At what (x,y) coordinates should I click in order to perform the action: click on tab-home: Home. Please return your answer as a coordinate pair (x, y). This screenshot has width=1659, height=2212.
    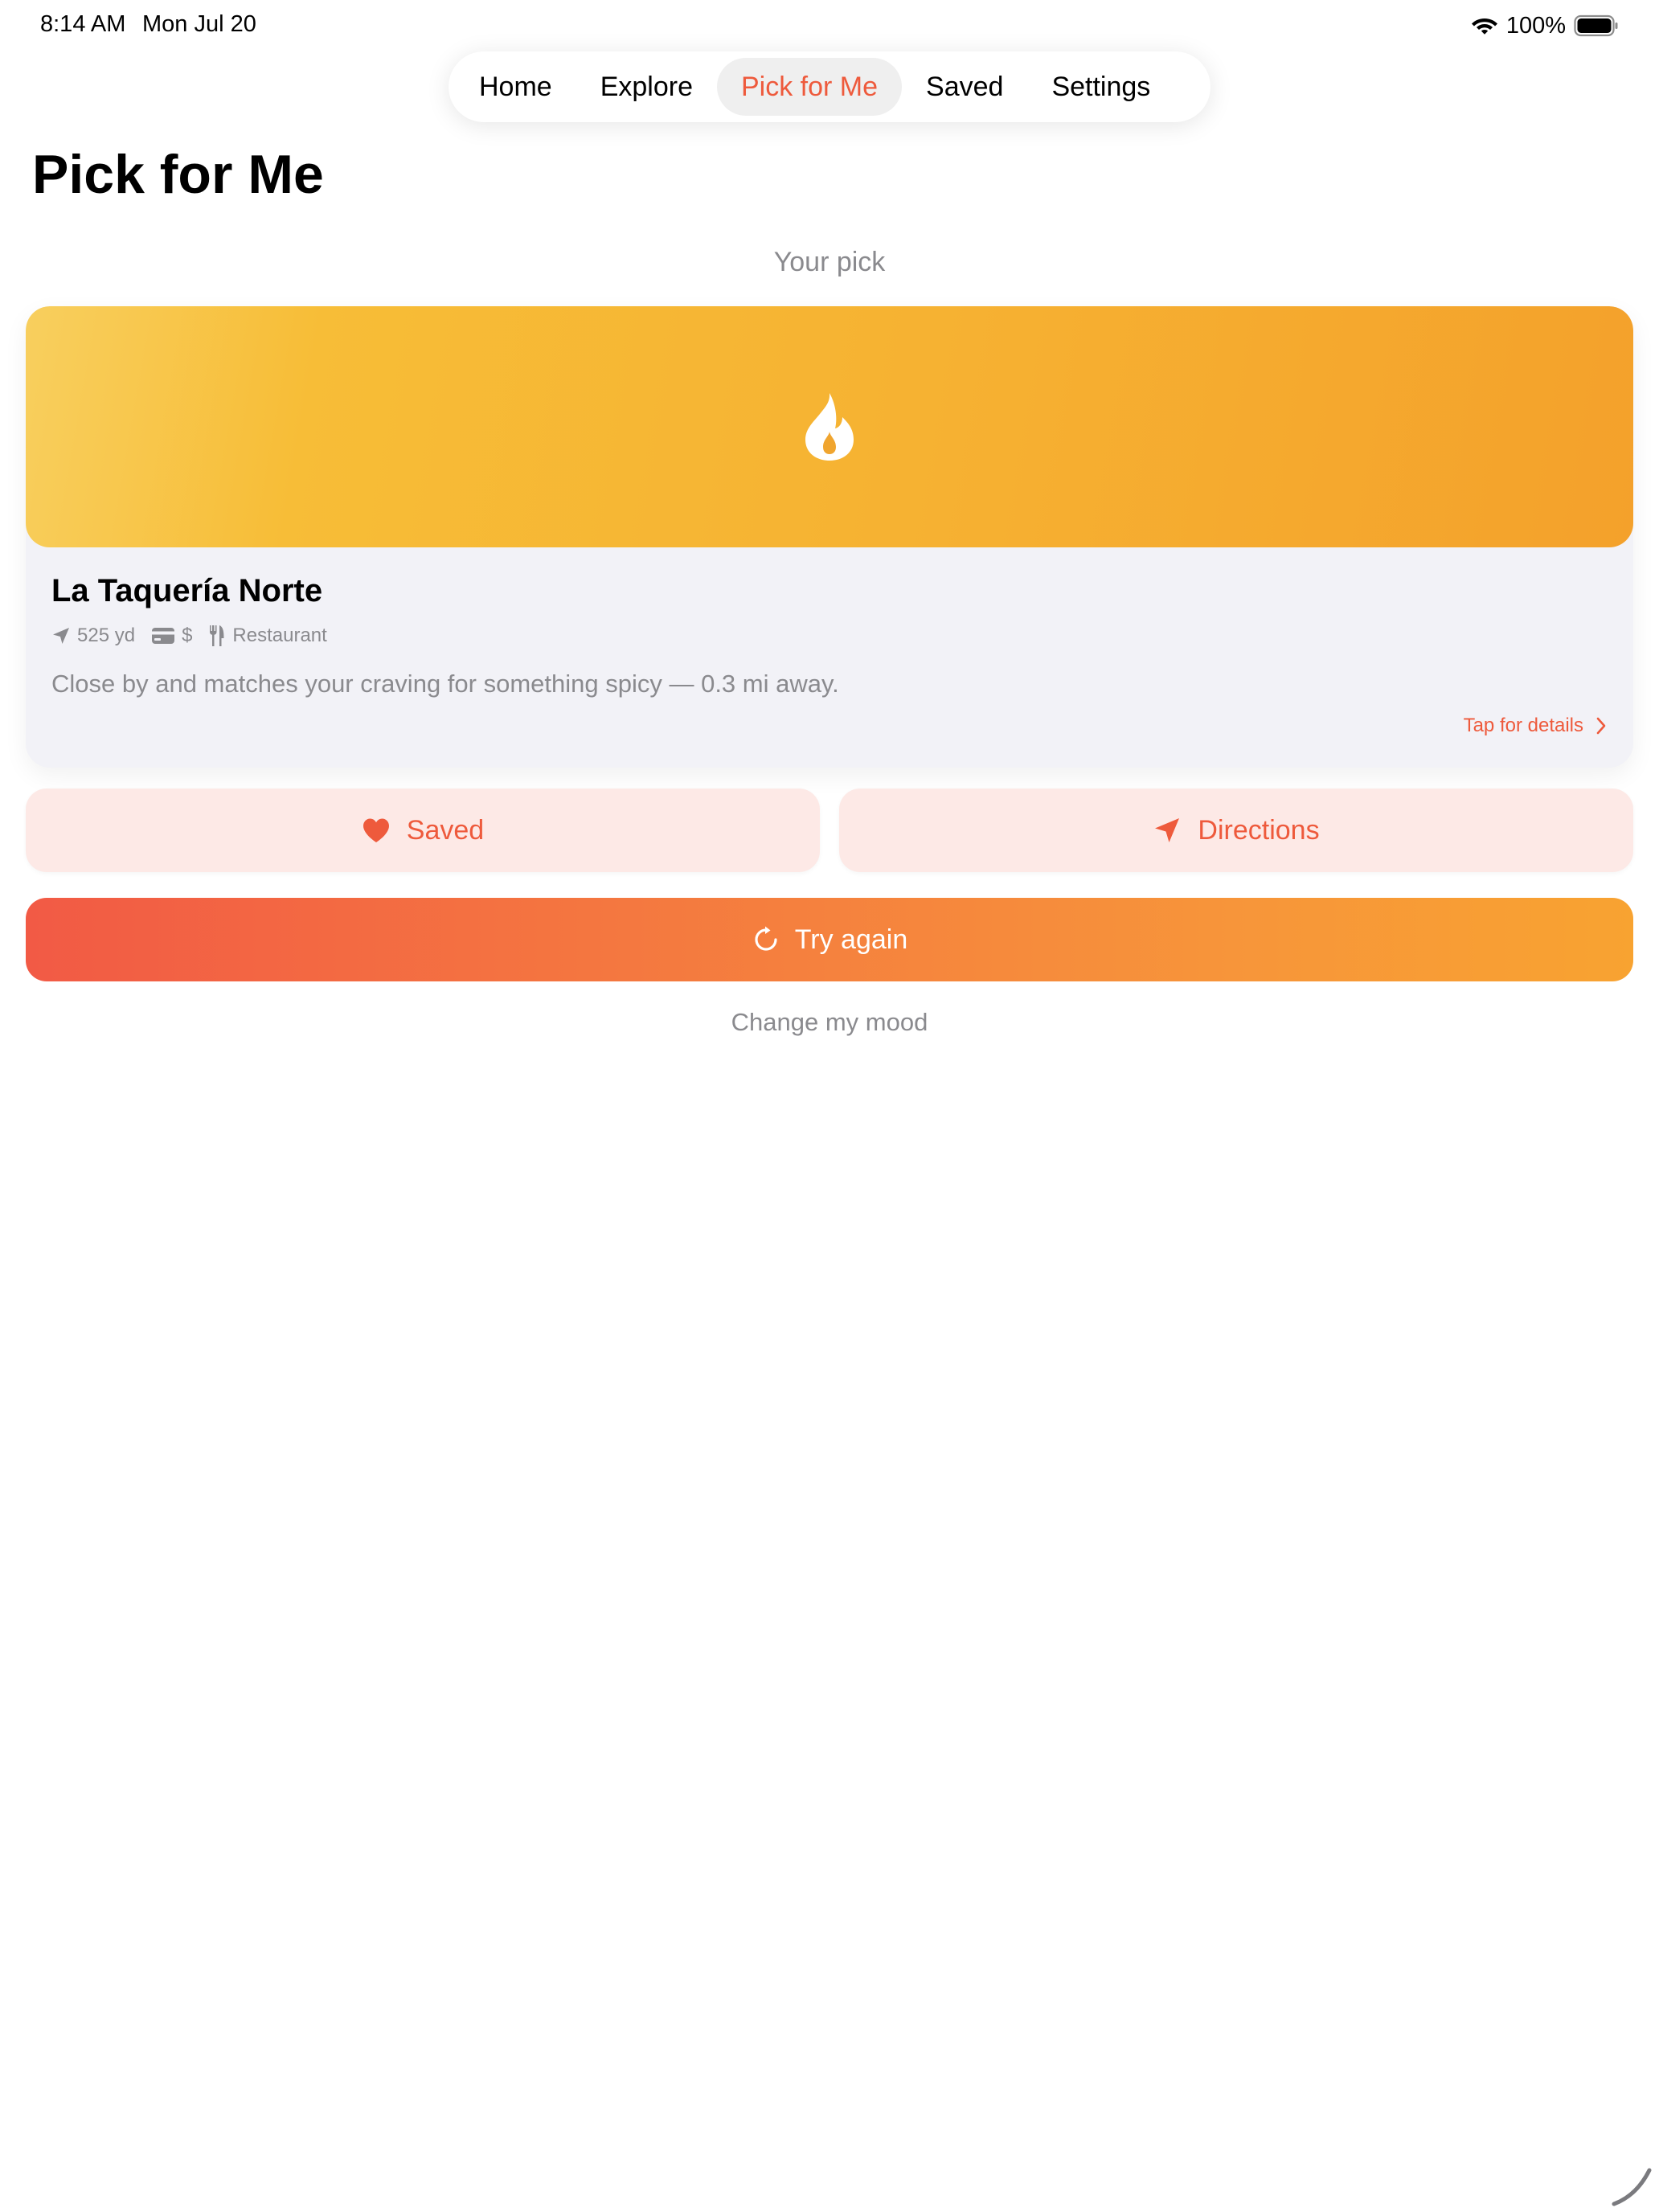
    Looking at the image, I should click on (515, 87).